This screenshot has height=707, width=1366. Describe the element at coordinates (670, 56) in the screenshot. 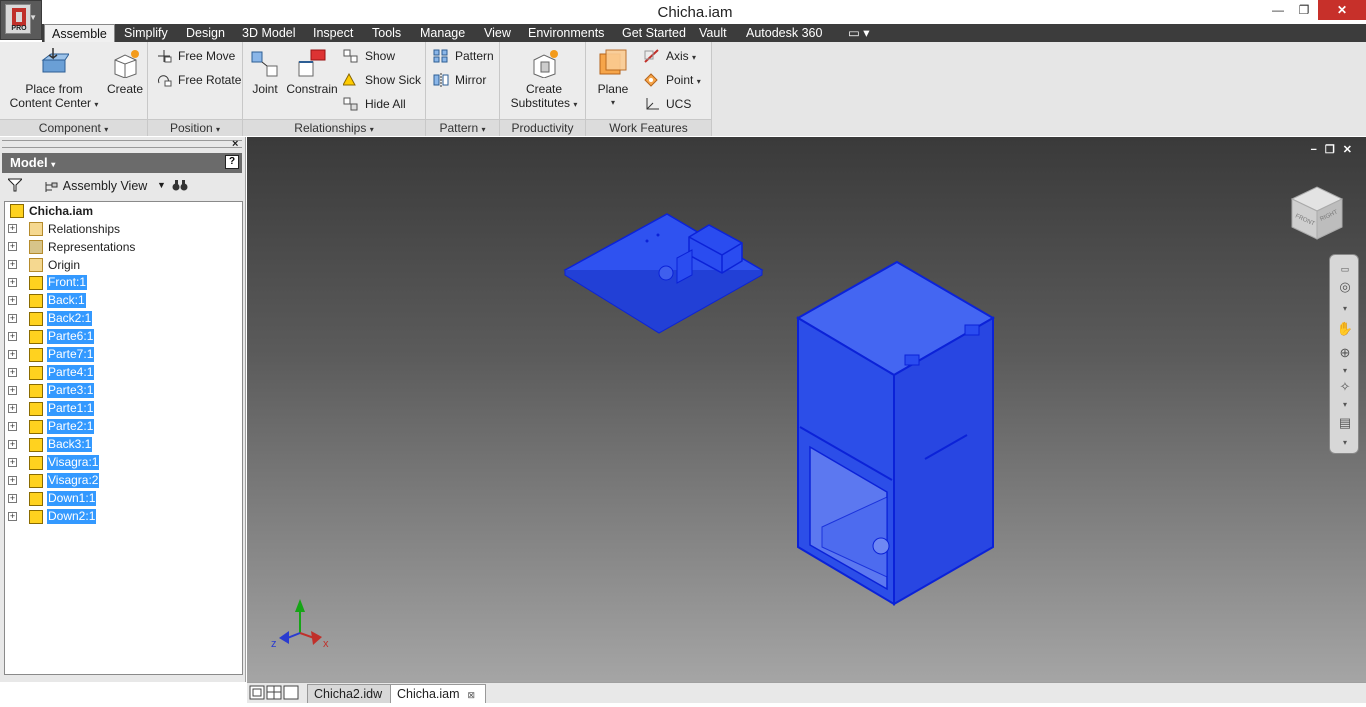

I see `axis-button: Axis ▾` at that location.